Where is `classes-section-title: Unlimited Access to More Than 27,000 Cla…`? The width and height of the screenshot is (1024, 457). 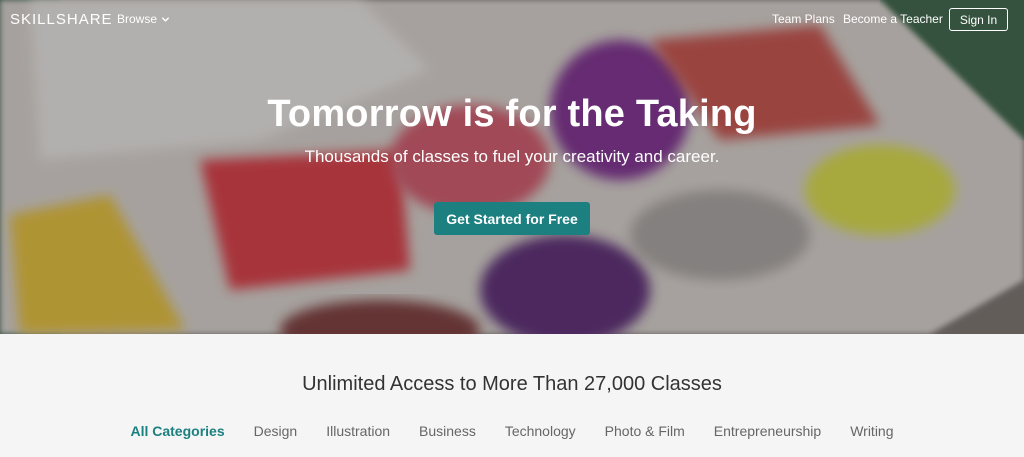 classes-section-title: Unlimited Access to More Than 27,000 Cla… is located at coordinates (512, 384).